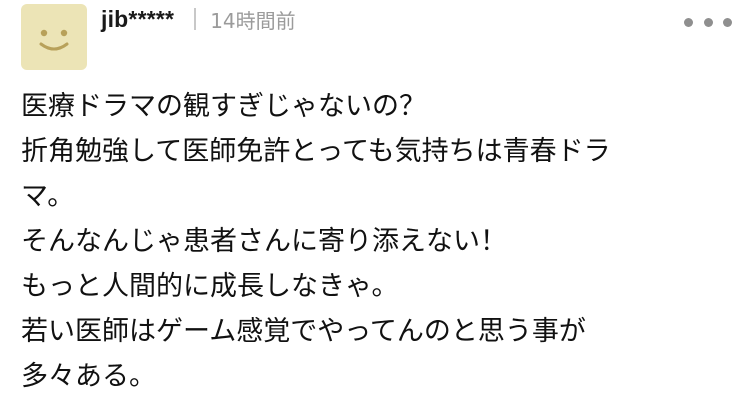  Describe the element at coordinates (223, 106) in the screenshot. I see `comment-line: 医療ドラマの観すぎじゃないの？` at that location.